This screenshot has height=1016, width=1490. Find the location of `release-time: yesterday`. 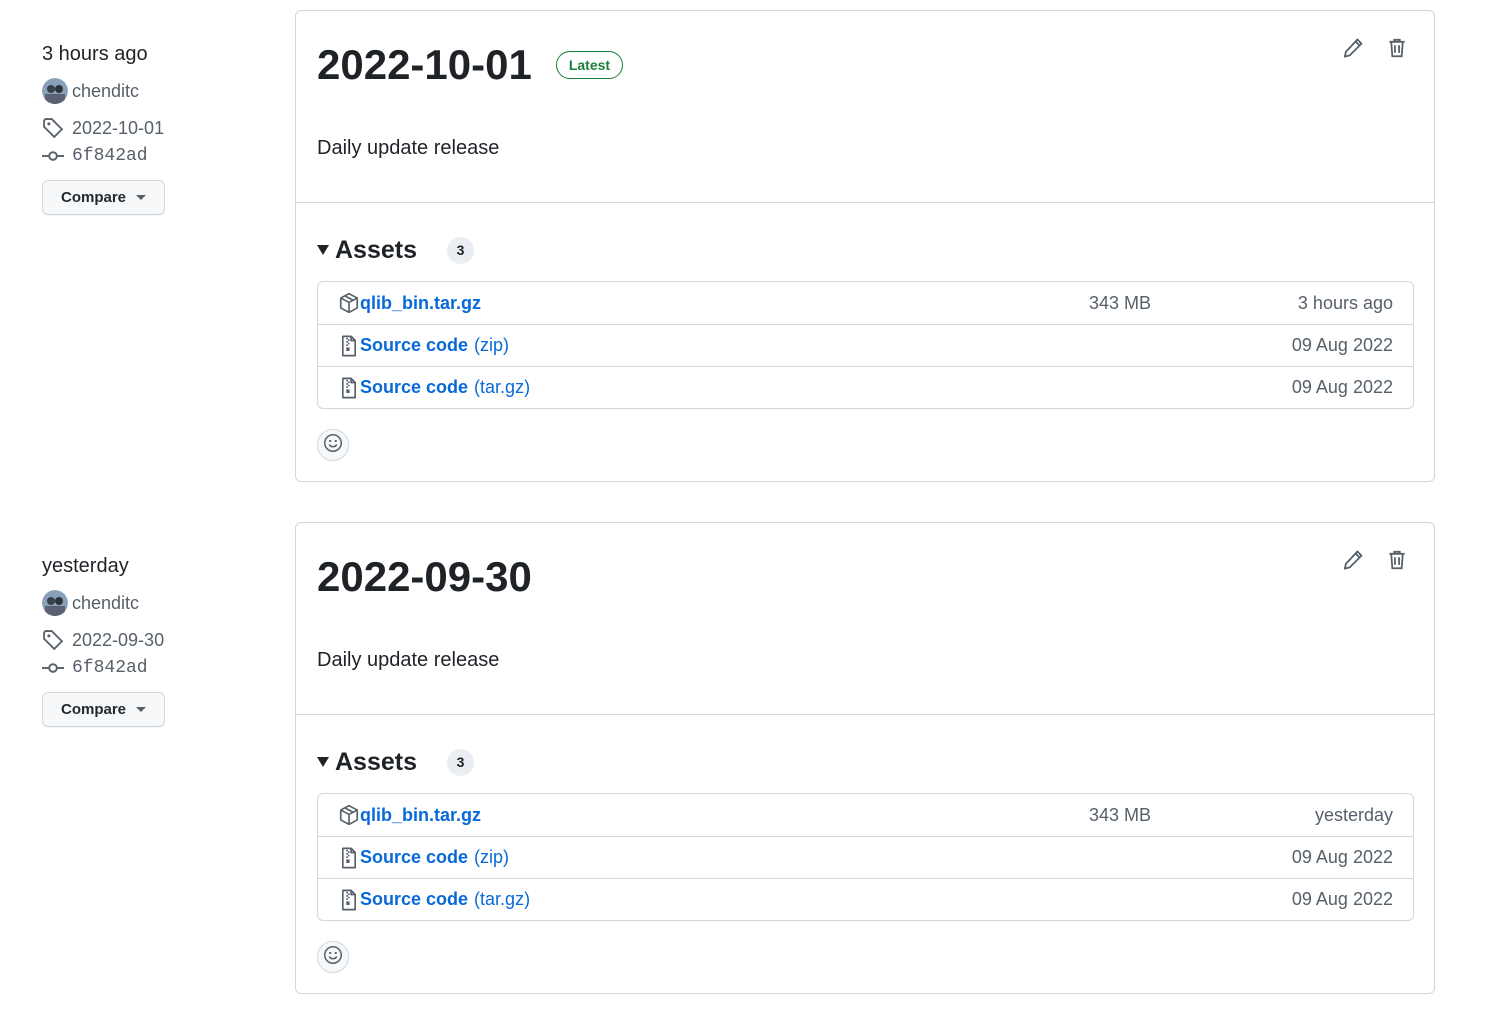

release-time: yesterday is located at coordinates (85, 566).